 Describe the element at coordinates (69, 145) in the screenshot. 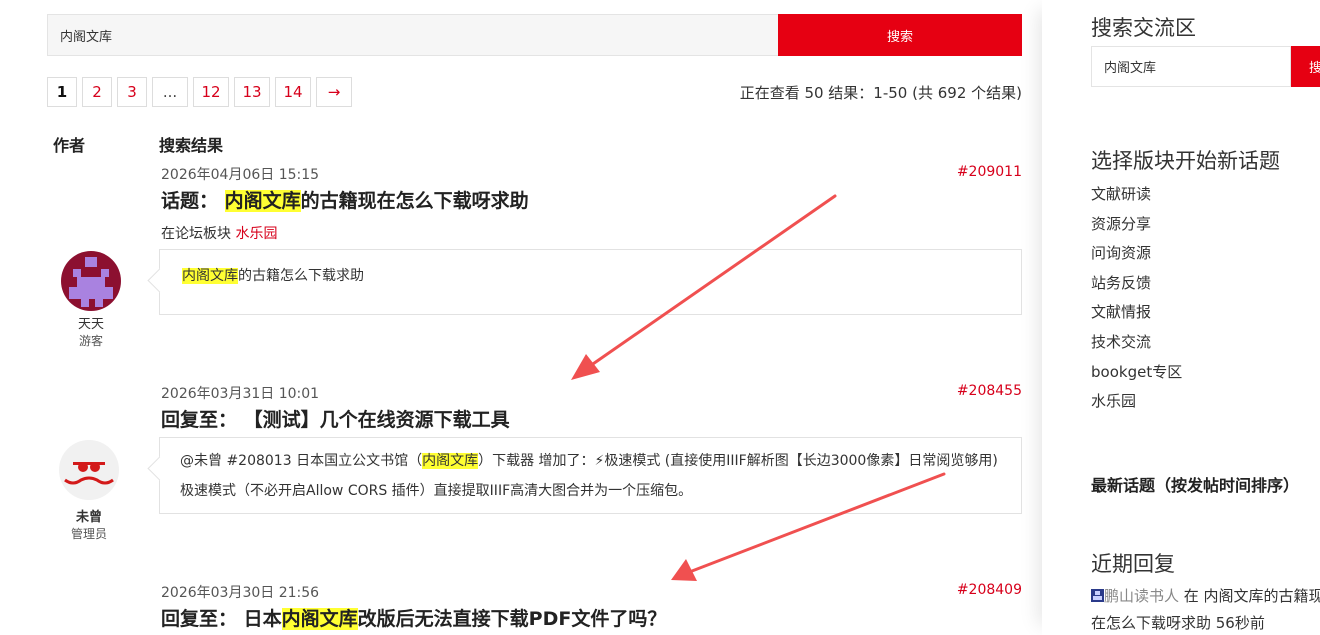

I see `author-column-header: 作者` at that location.